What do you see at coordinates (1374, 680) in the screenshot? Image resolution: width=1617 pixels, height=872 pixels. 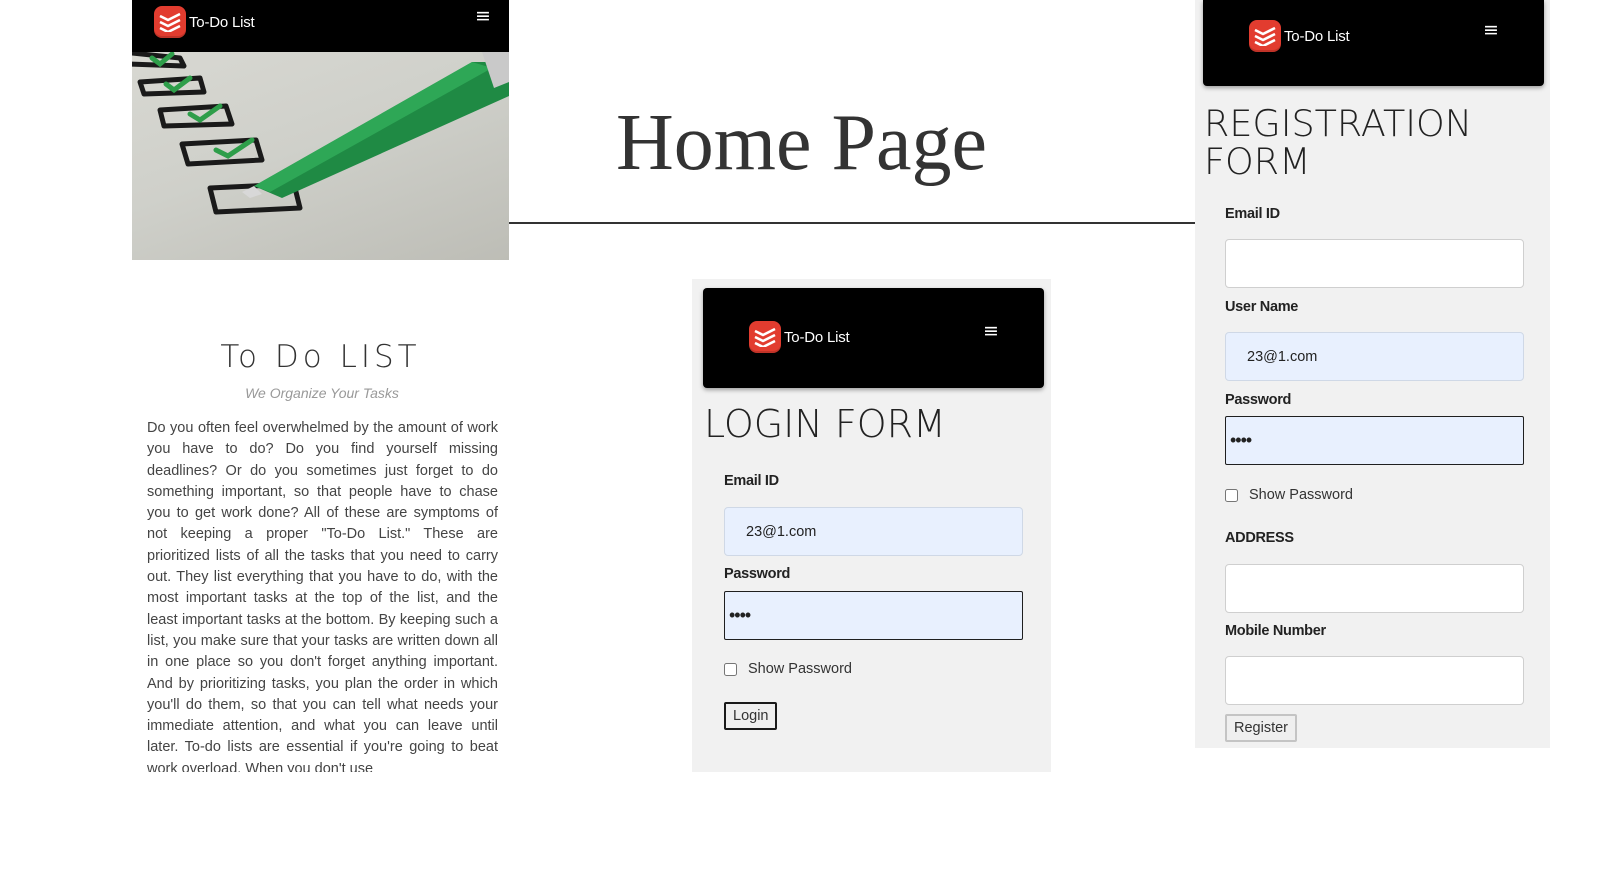 I see `mobile-number-input` at bounding box center [1374, 680].